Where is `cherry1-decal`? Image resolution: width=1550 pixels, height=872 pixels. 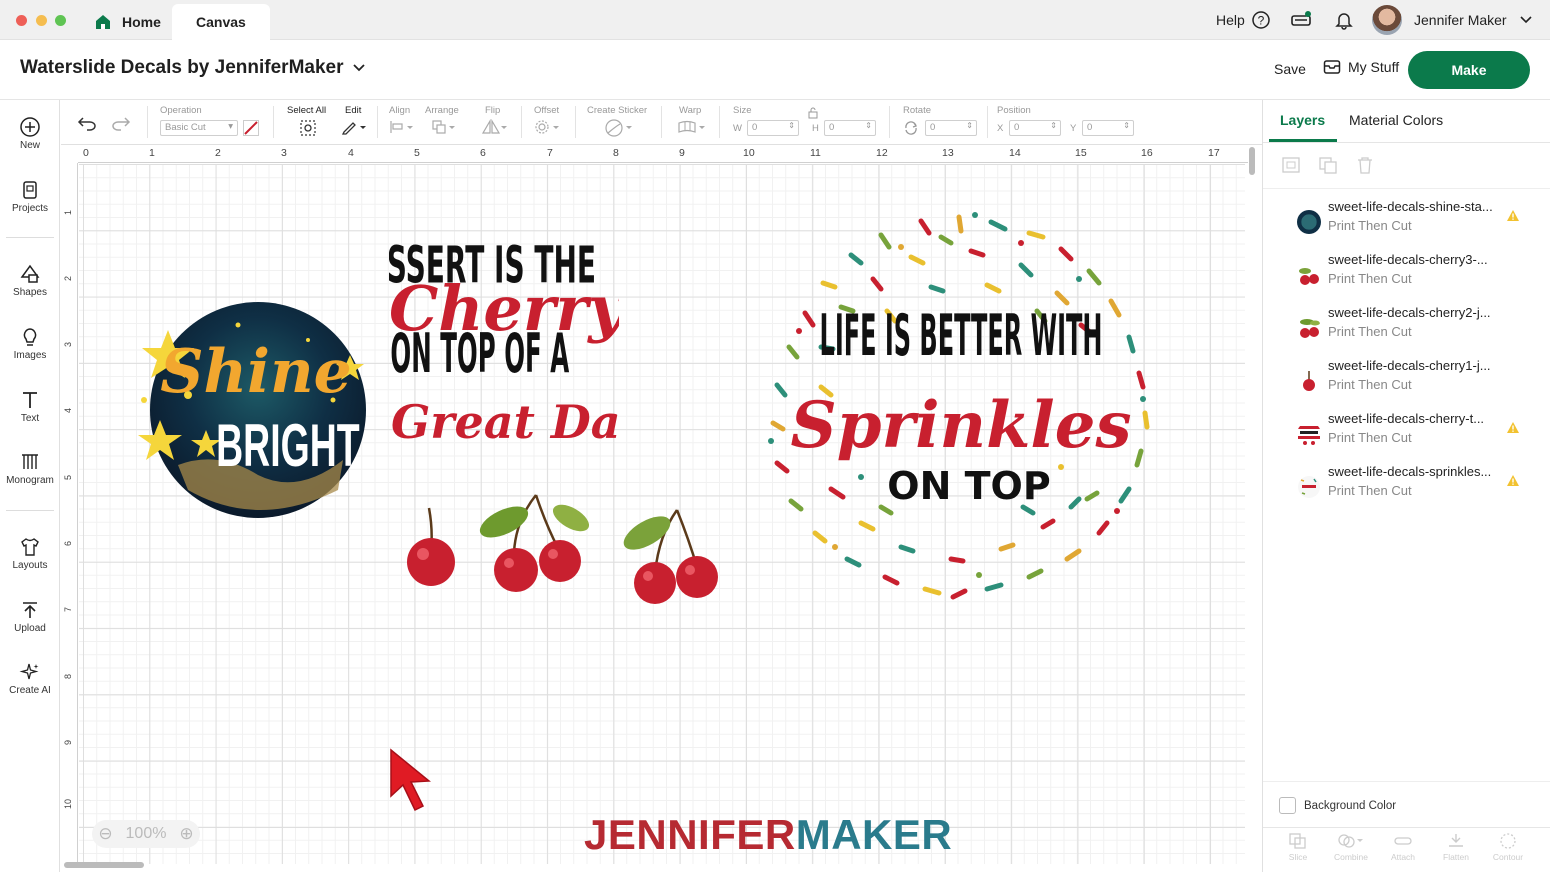
cherry1-decal is located at coordinates (431, 545).